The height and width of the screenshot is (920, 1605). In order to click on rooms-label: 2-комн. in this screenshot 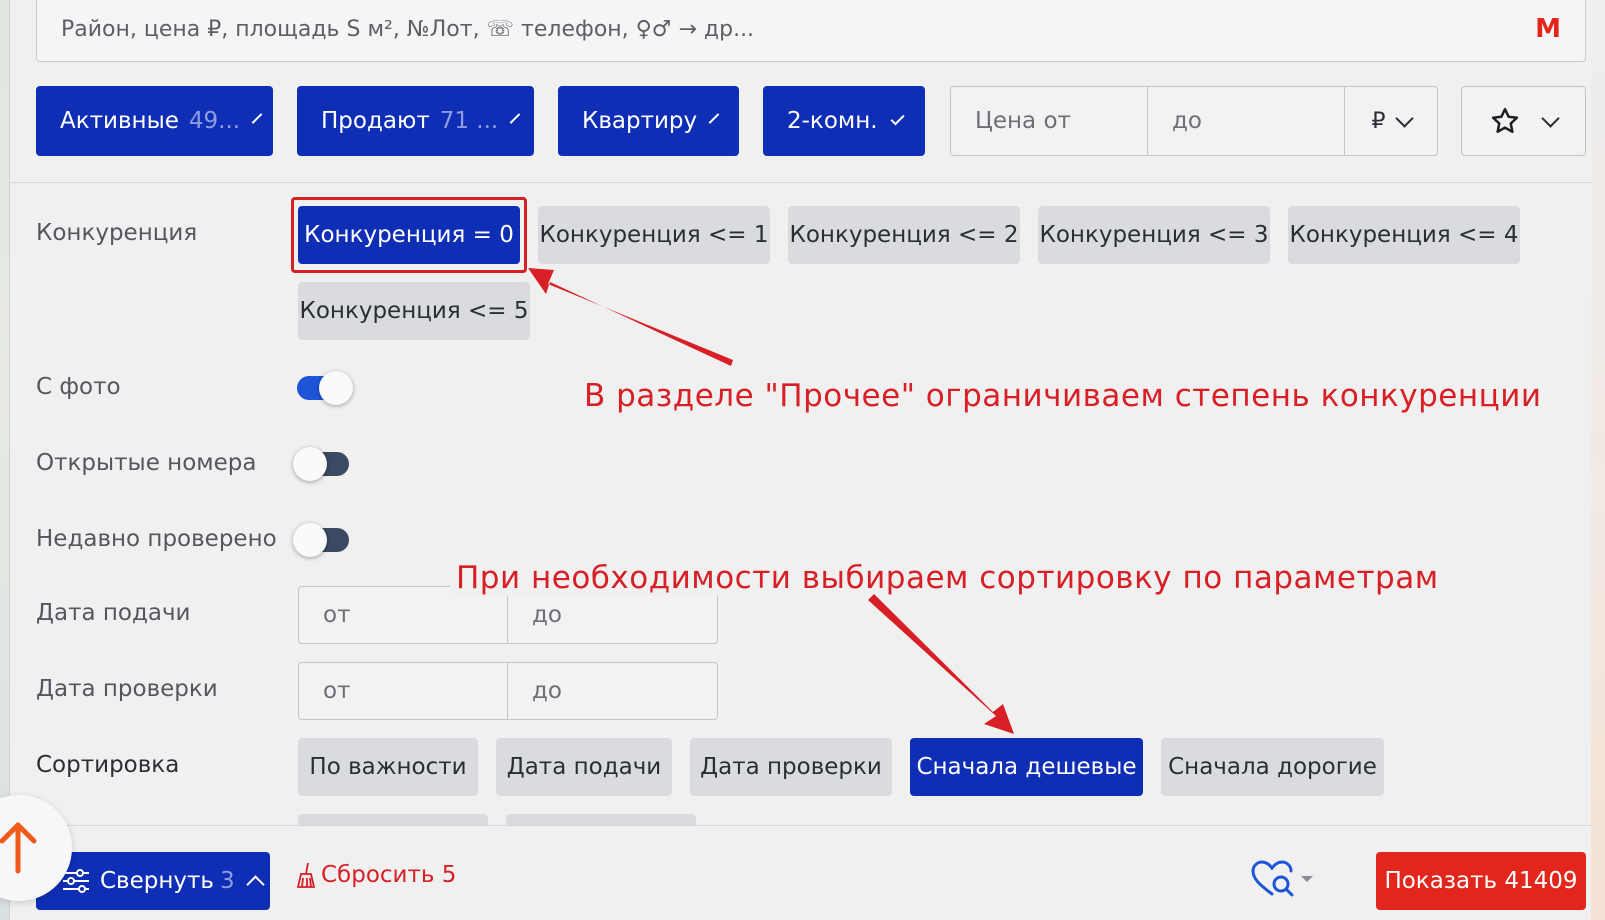, I will do `click(832, 121)`.